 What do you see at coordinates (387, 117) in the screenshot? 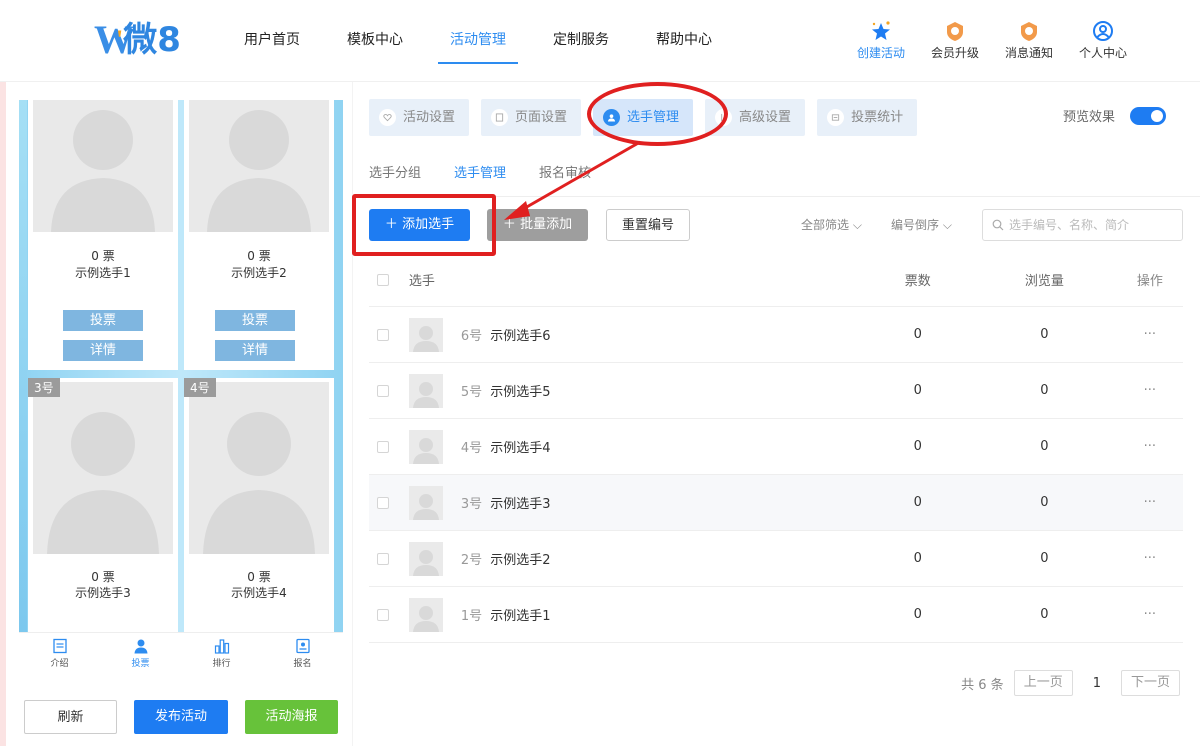
I see `heart-icon` at bounding box center [387, 117].